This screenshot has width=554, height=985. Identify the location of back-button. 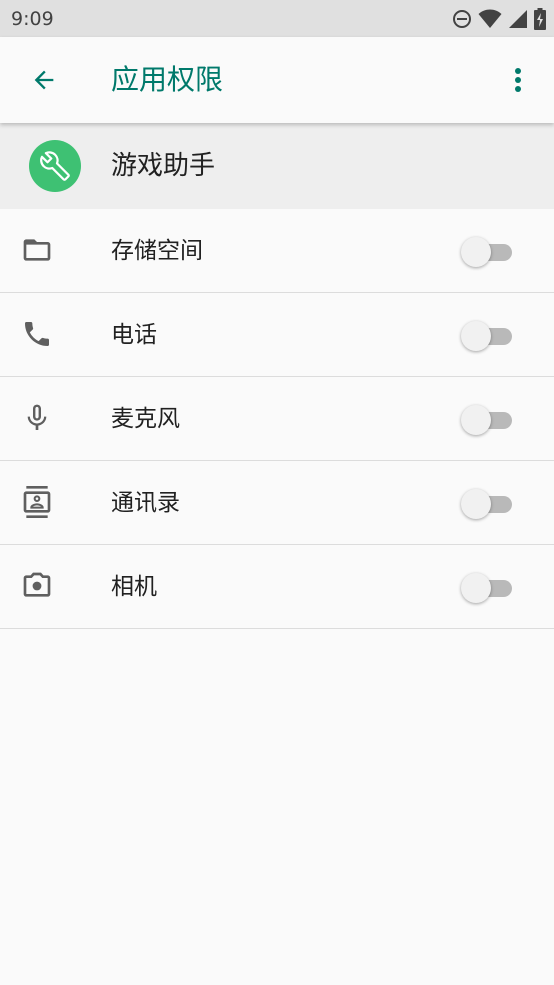
(44, 80).